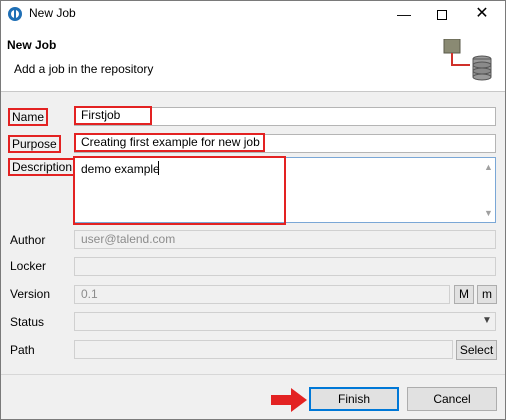 The image size is (506, 420). I want to click on header-subtitle: Add a job in the repository, so click(84, 69).